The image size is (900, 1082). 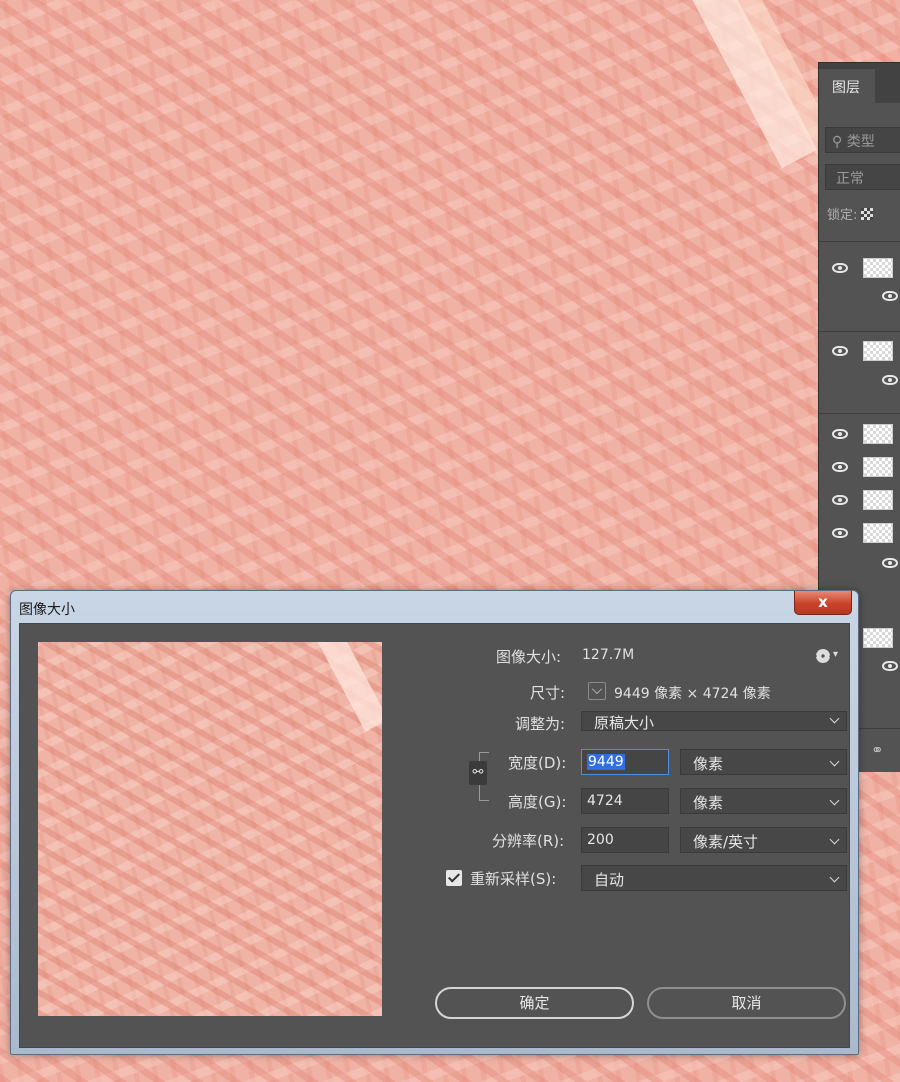 I want to click on resolution-label: 分辨率(R):, so click(x=528, y=841).